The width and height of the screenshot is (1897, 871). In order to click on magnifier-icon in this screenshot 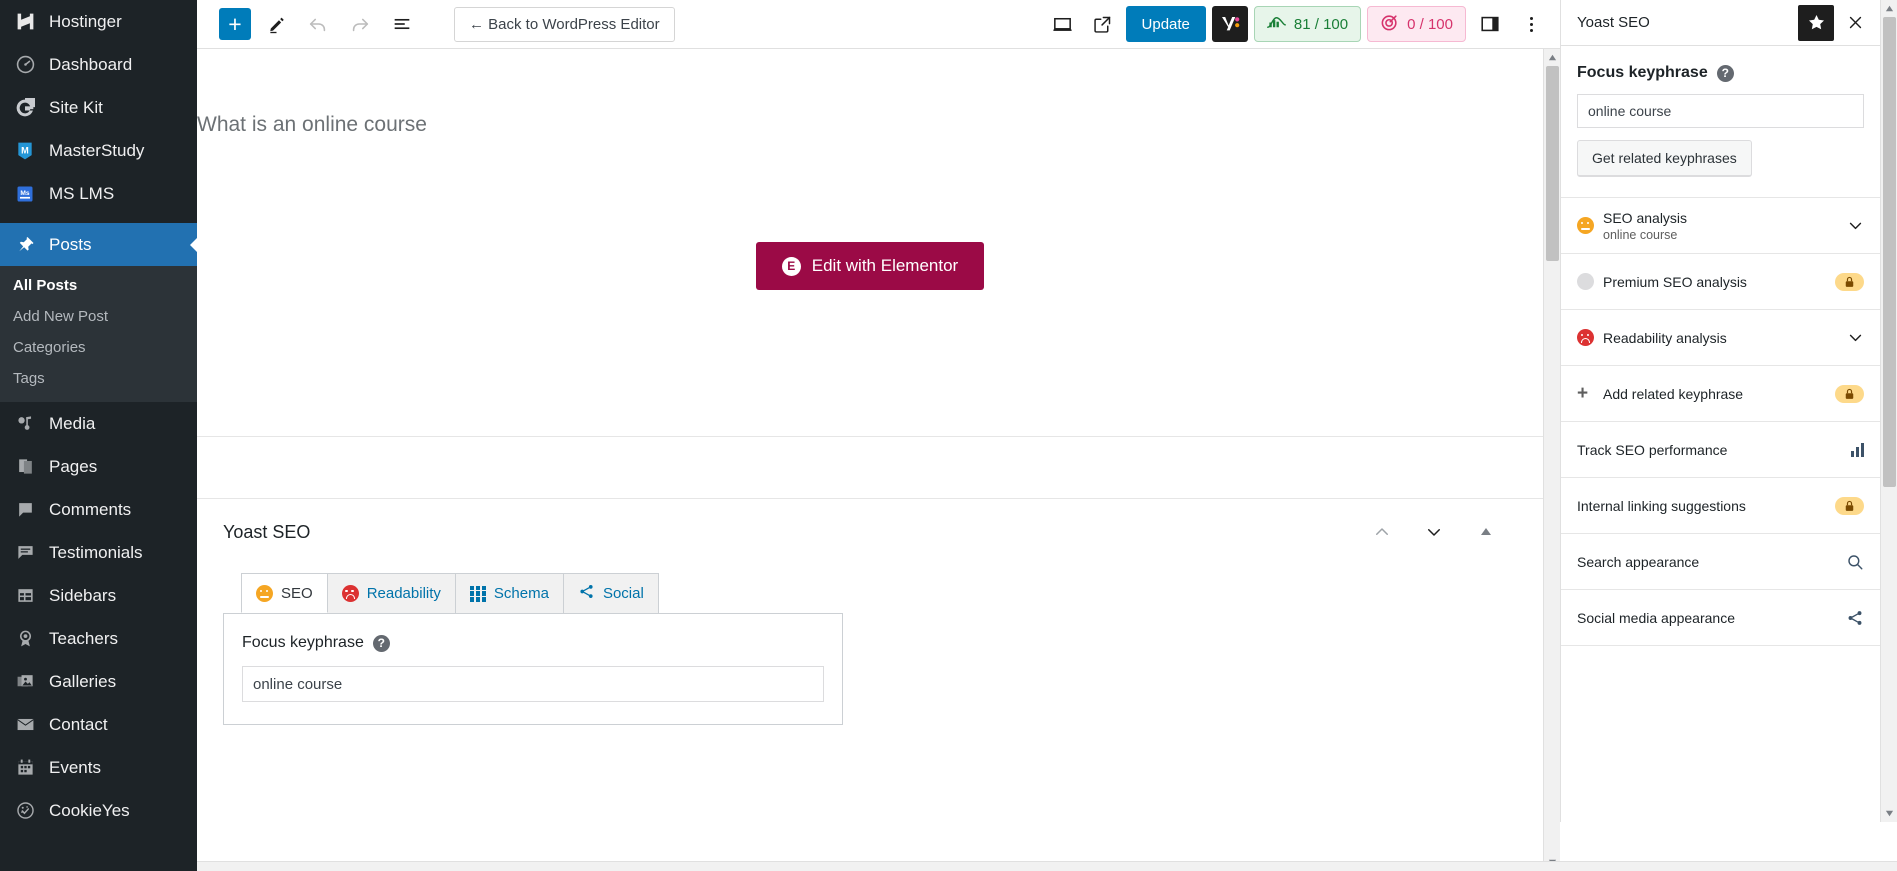, I will do `click(1855, 562)`.